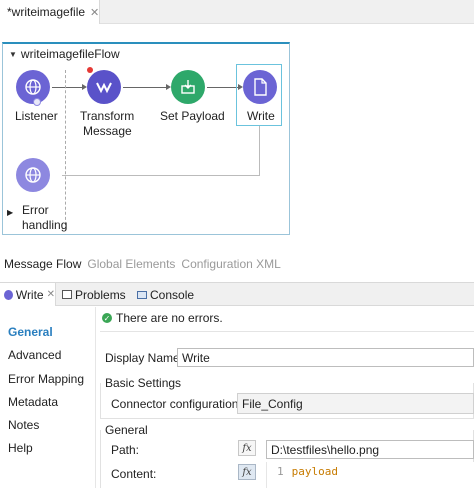  Describe the element at coordinates (23, 425) in the screenshot. I see `nav-notes: Notes` at that location.